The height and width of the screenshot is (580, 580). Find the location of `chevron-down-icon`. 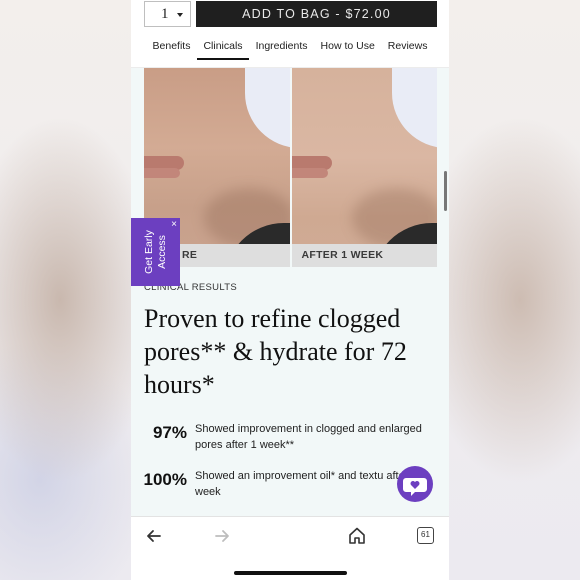

chevron-down-icon is located at coordinates (180, 15).